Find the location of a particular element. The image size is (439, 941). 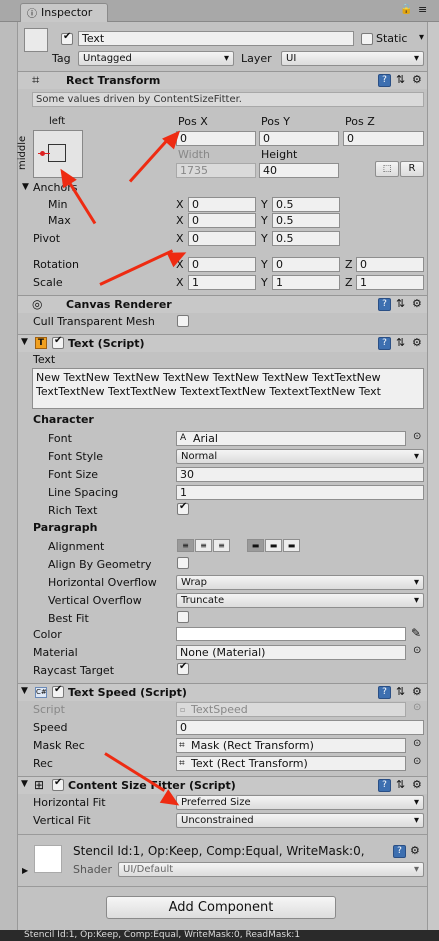

pivot-y-label: Y is located at coordinates (264, 238).